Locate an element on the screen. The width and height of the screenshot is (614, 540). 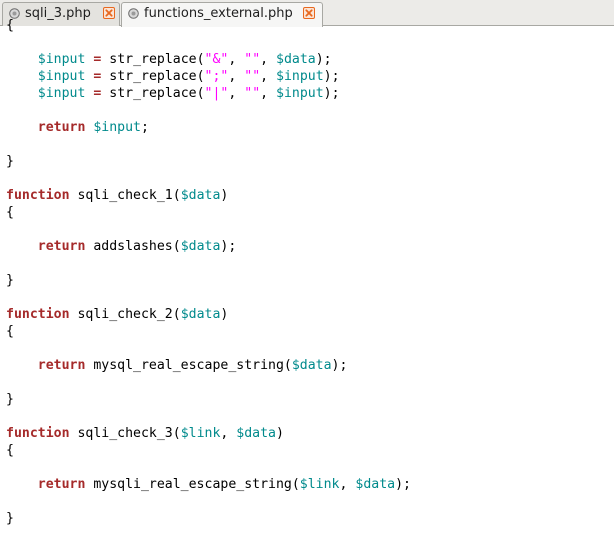
code-line: $input = str_replace(";", "", $input); is located at coordinates (188, 76).